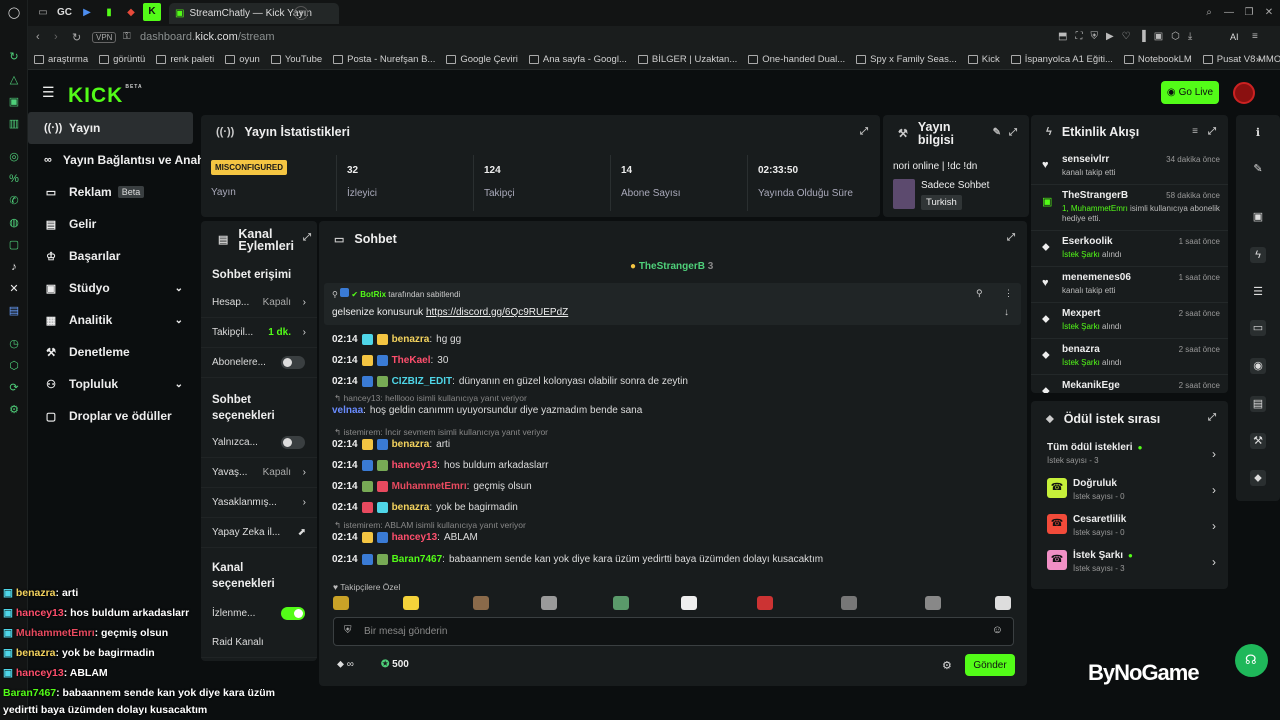 The height and width of the screenshot is (720, 1280). Describe the element at coordinates (296, 59) in the screenshot. I see `bookmark-item: YouTube` at that location.